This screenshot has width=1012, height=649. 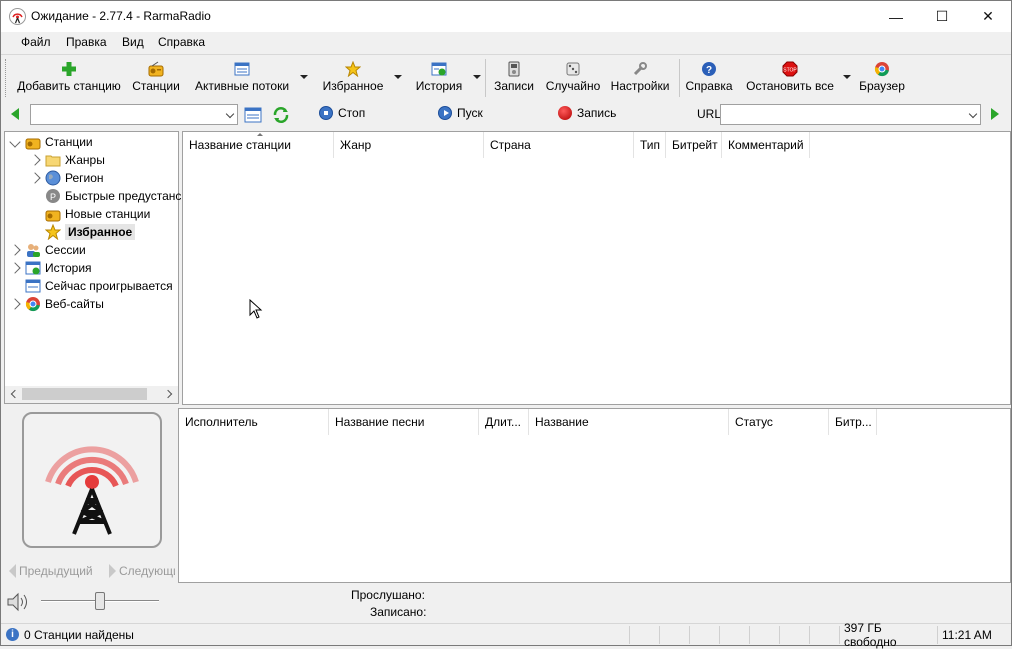 What do you see at coordinates (850, 114) in the screenshot?
I see `url-input` at bounding box center [850, 114].